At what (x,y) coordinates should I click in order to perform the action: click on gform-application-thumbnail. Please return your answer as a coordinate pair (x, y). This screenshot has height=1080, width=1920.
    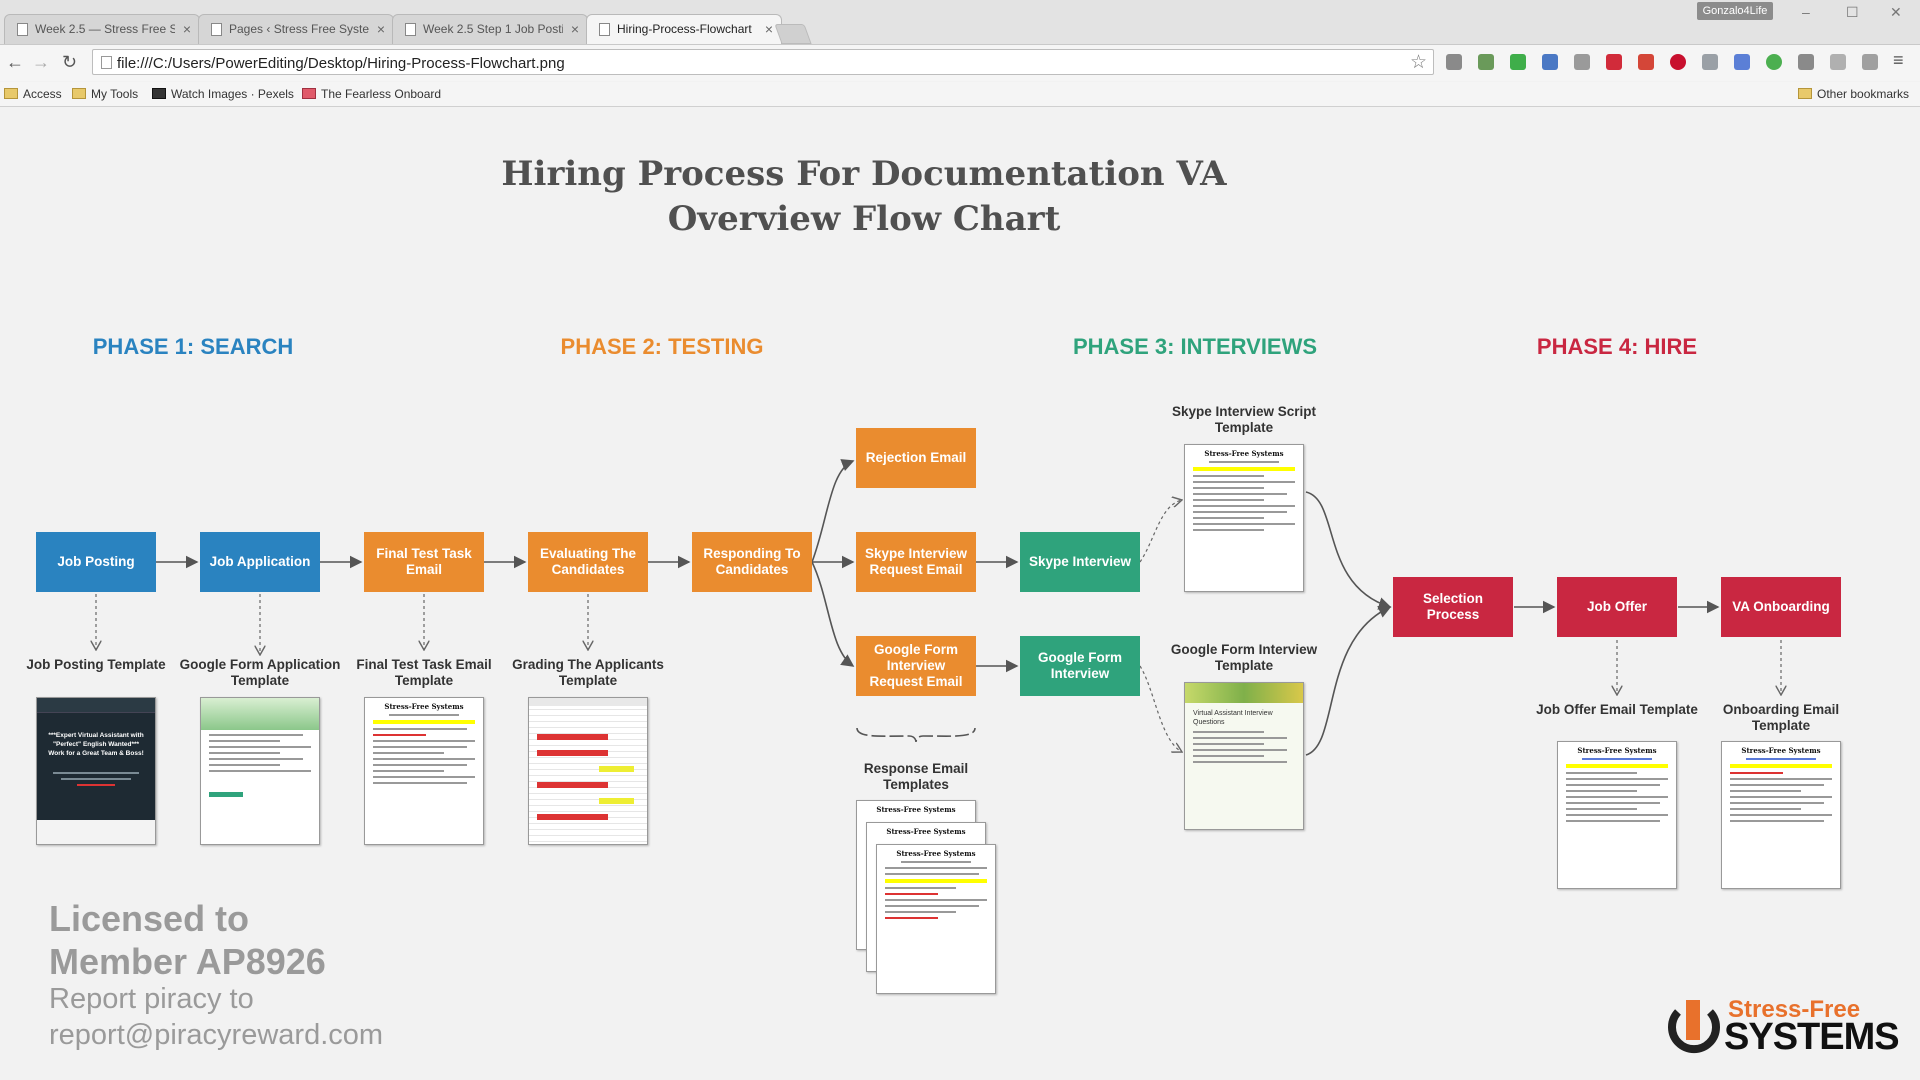
    Looking at the image, I should click on (260, 771).